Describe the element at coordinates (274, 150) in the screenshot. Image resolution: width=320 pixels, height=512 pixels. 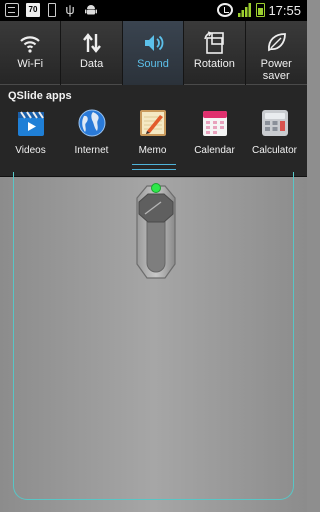
I see `qslide-app-calculator-label: Calculator` at that location.